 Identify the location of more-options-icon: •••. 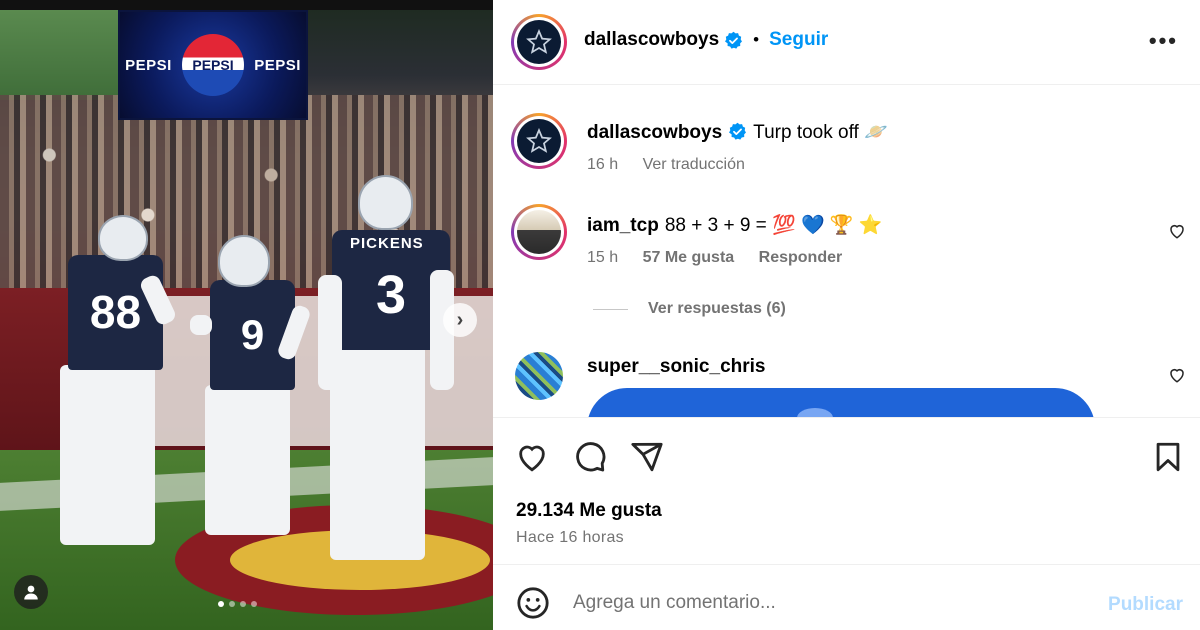
(1163, 41).